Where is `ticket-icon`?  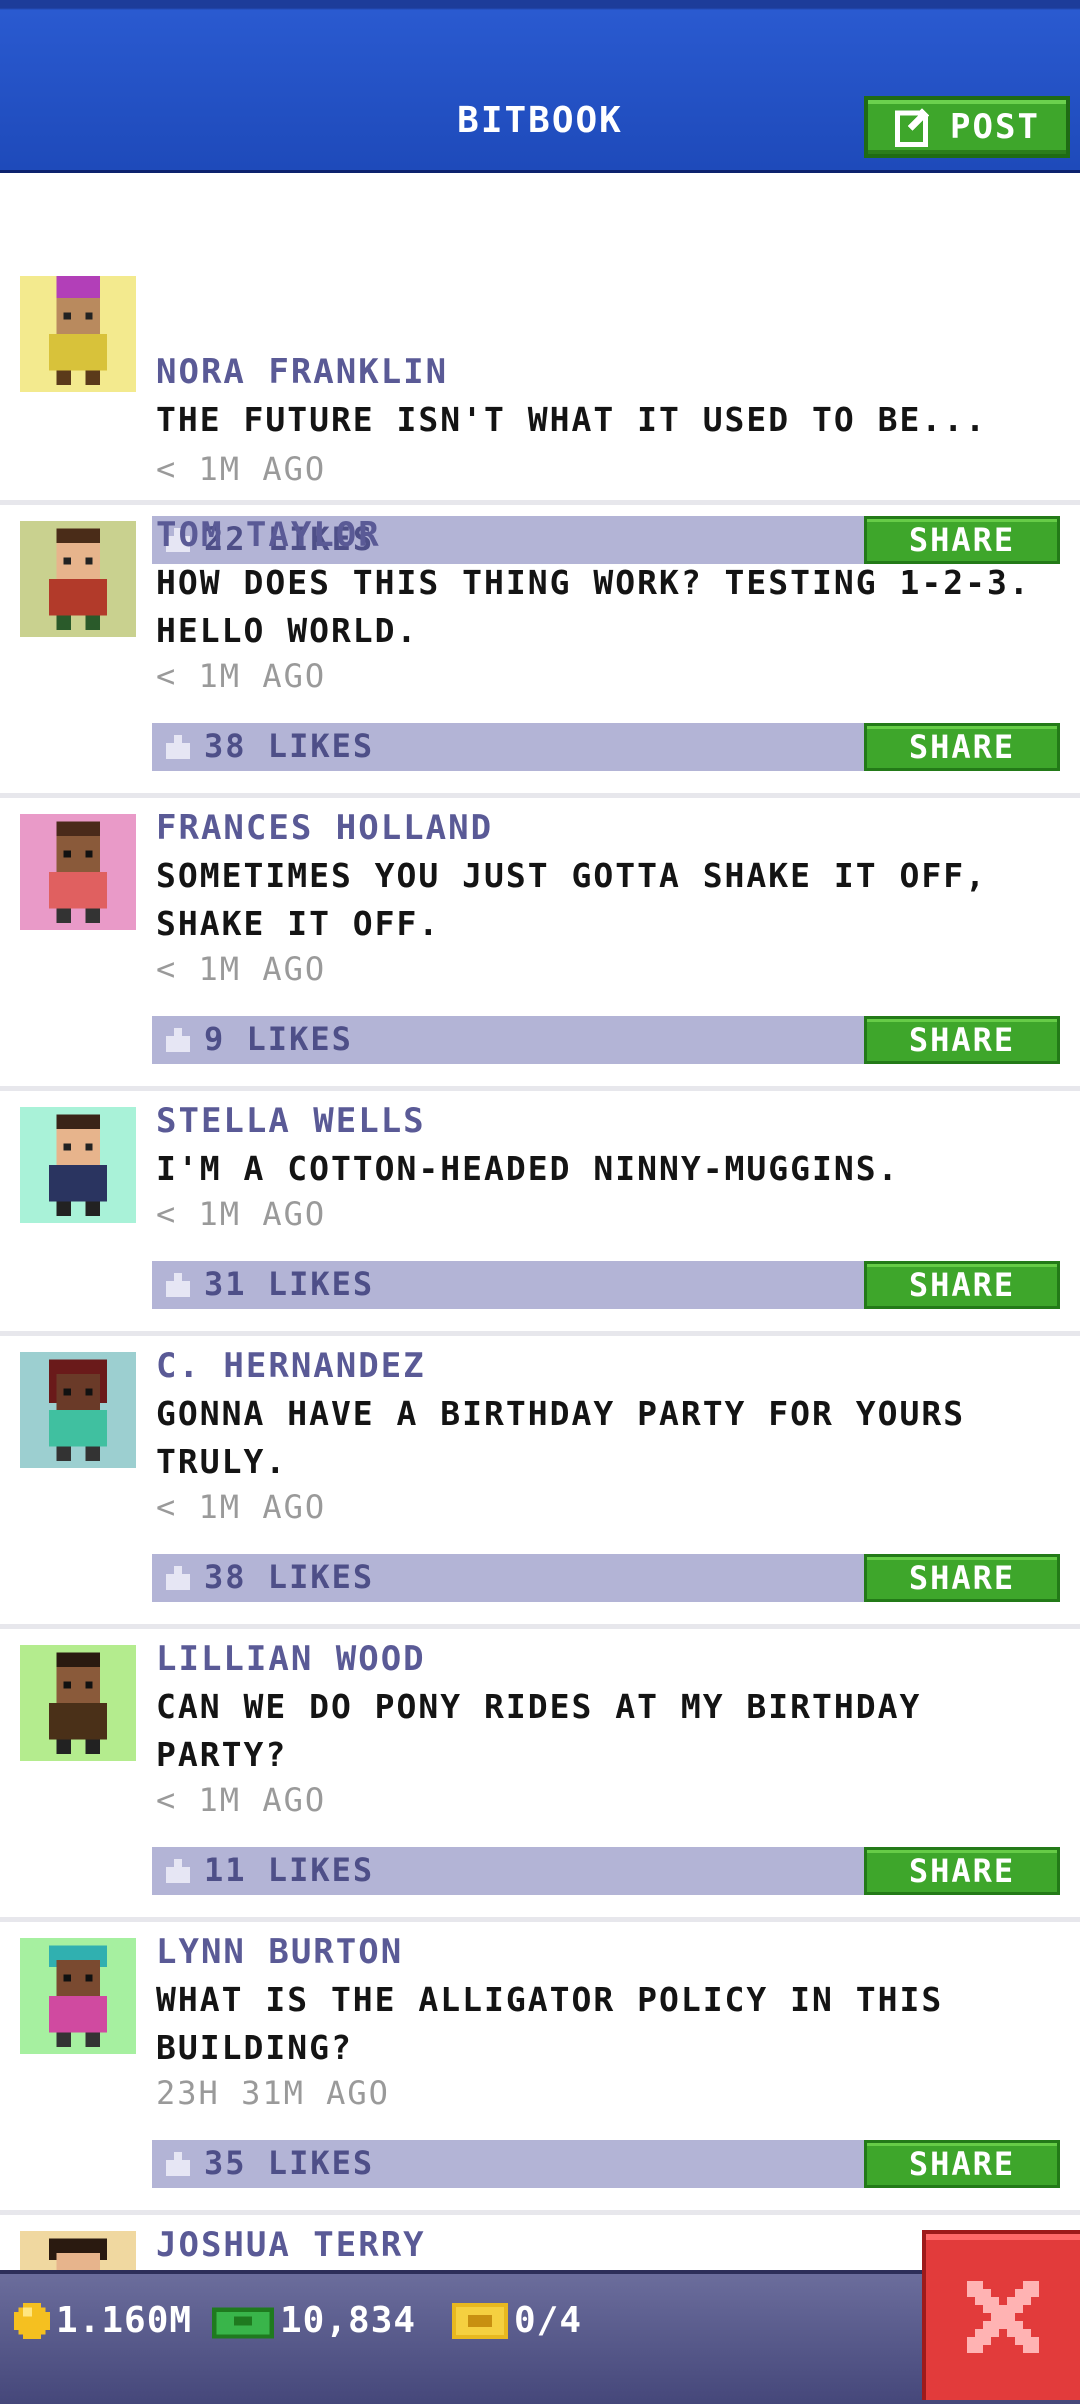 ticket-icon is located at coordinates (480, 2320).